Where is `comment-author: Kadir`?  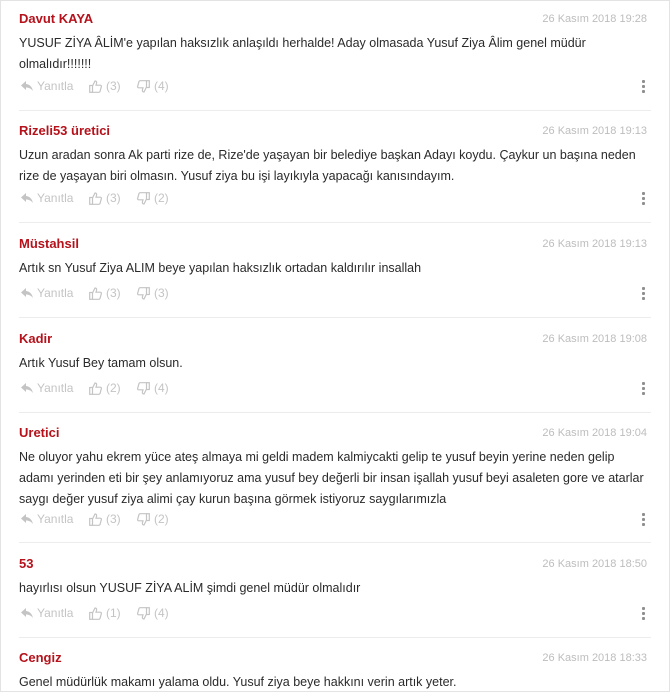 comment-author: Kadir is located at coordinates (35, 338).